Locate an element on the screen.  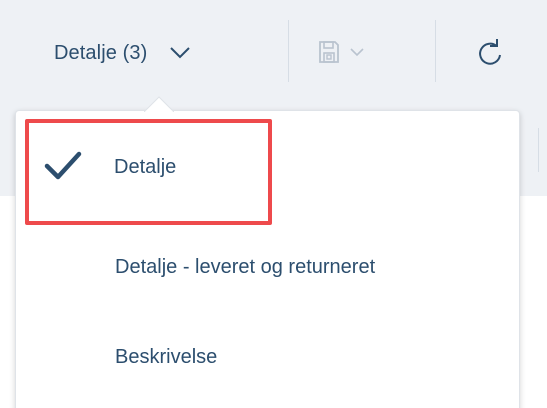
refresh-button is located at coordinates (490, 52).